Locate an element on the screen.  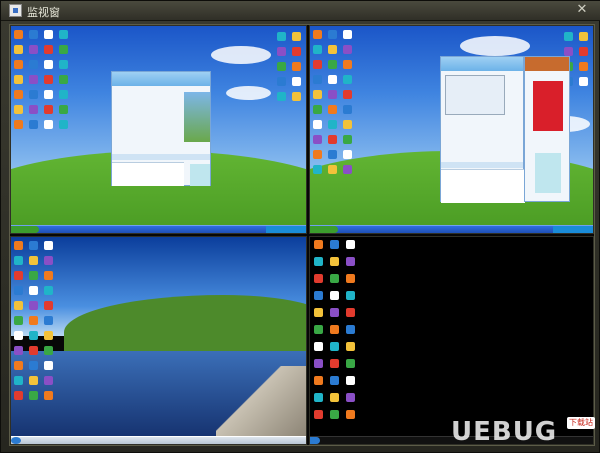
start-button is located at coordinates (324, 229).